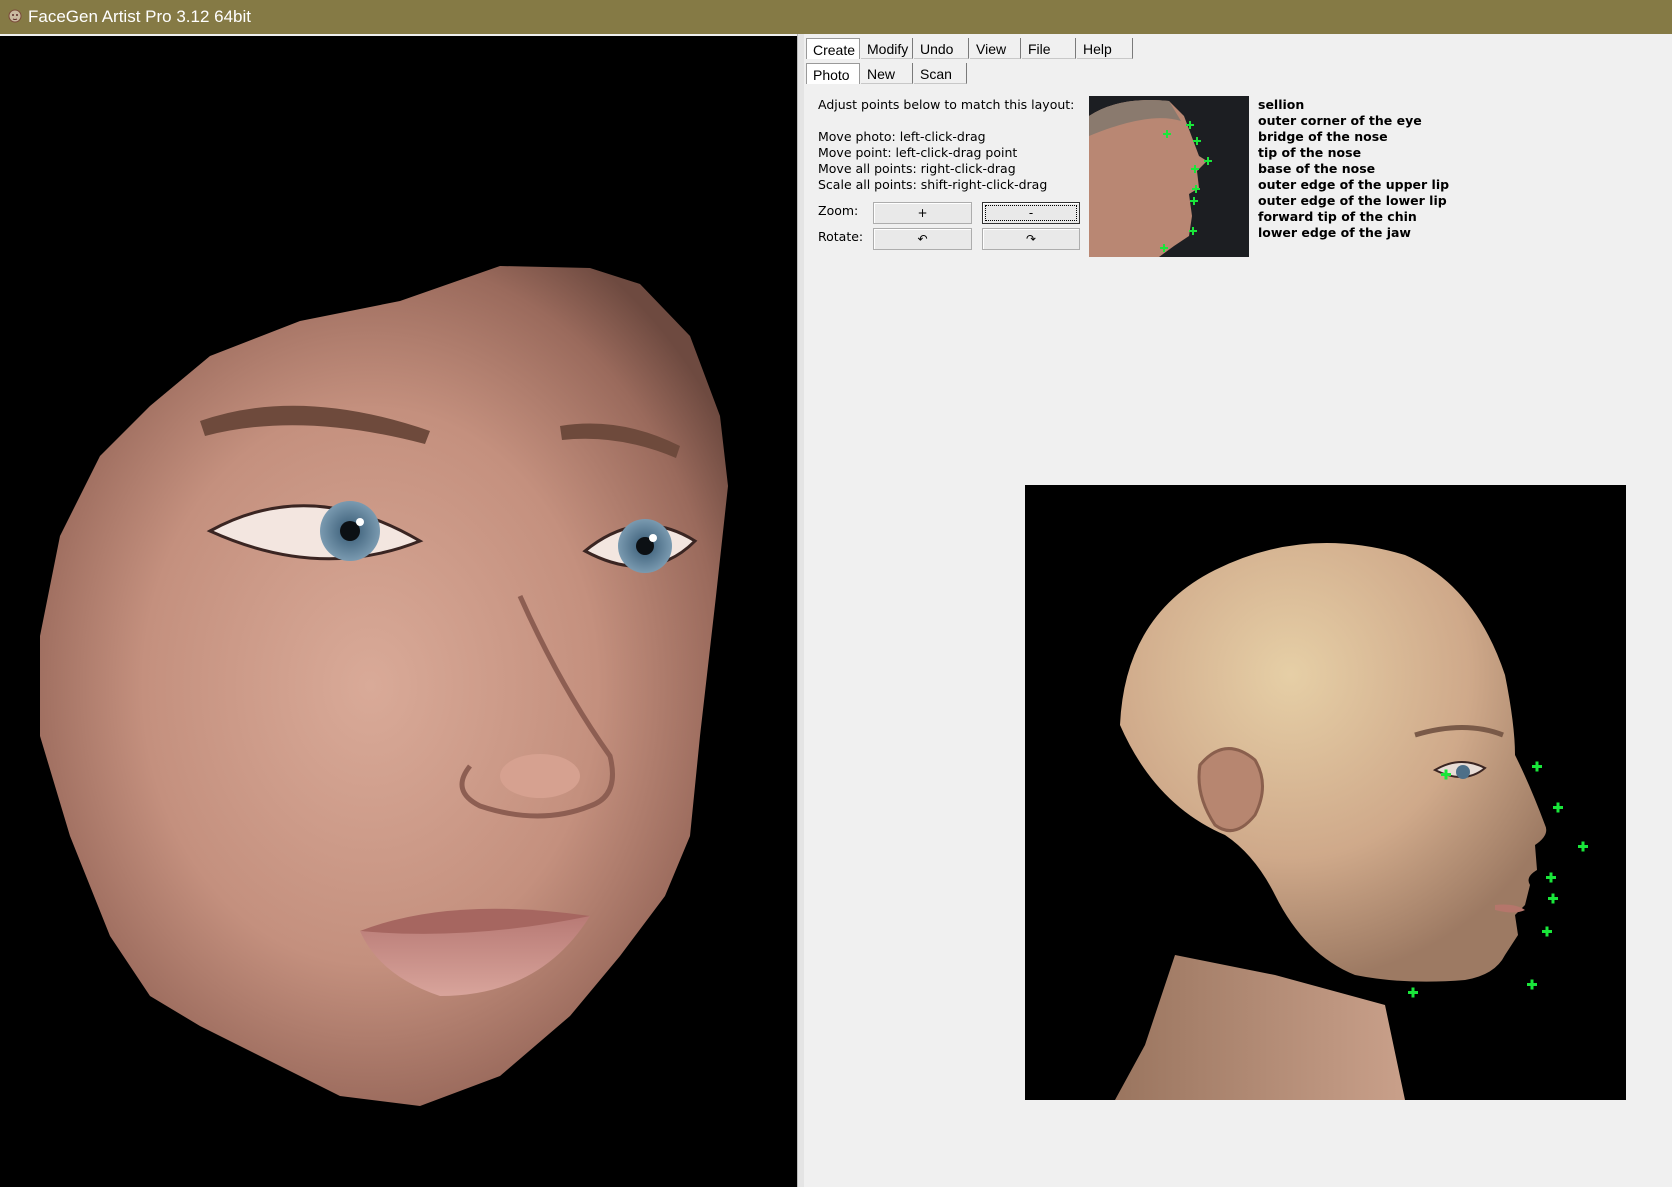 Image resolution: width=1672 pixels, height=1187 pixels. Describe the element at coordinates (1310, 152) in the screenshot. I see `landmark-nose-tip: tip of the nose` at that location.